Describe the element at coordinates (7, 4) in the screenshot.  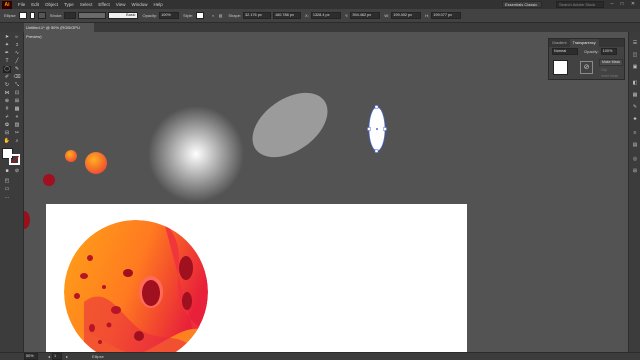
I see `app-logo: Ai` at that location.